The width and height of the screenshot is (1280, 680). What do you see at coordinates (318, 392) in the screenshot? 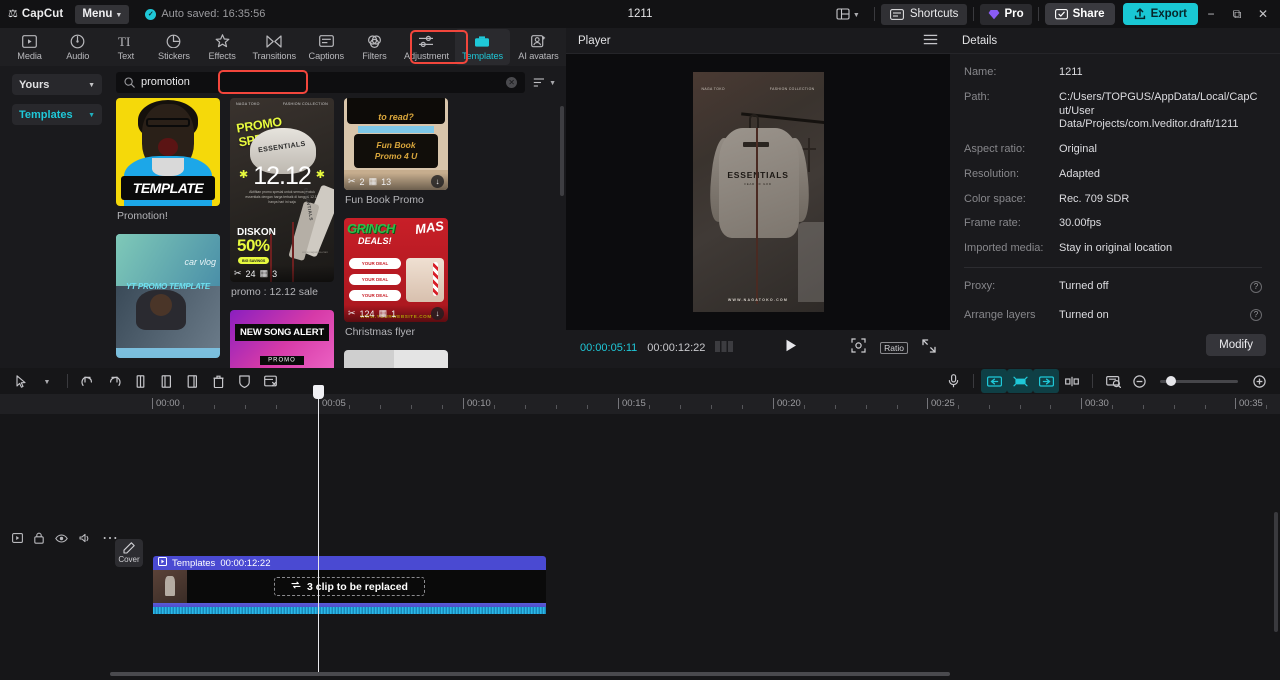
I see `playhead-handle` at bounding box center [318, 392].